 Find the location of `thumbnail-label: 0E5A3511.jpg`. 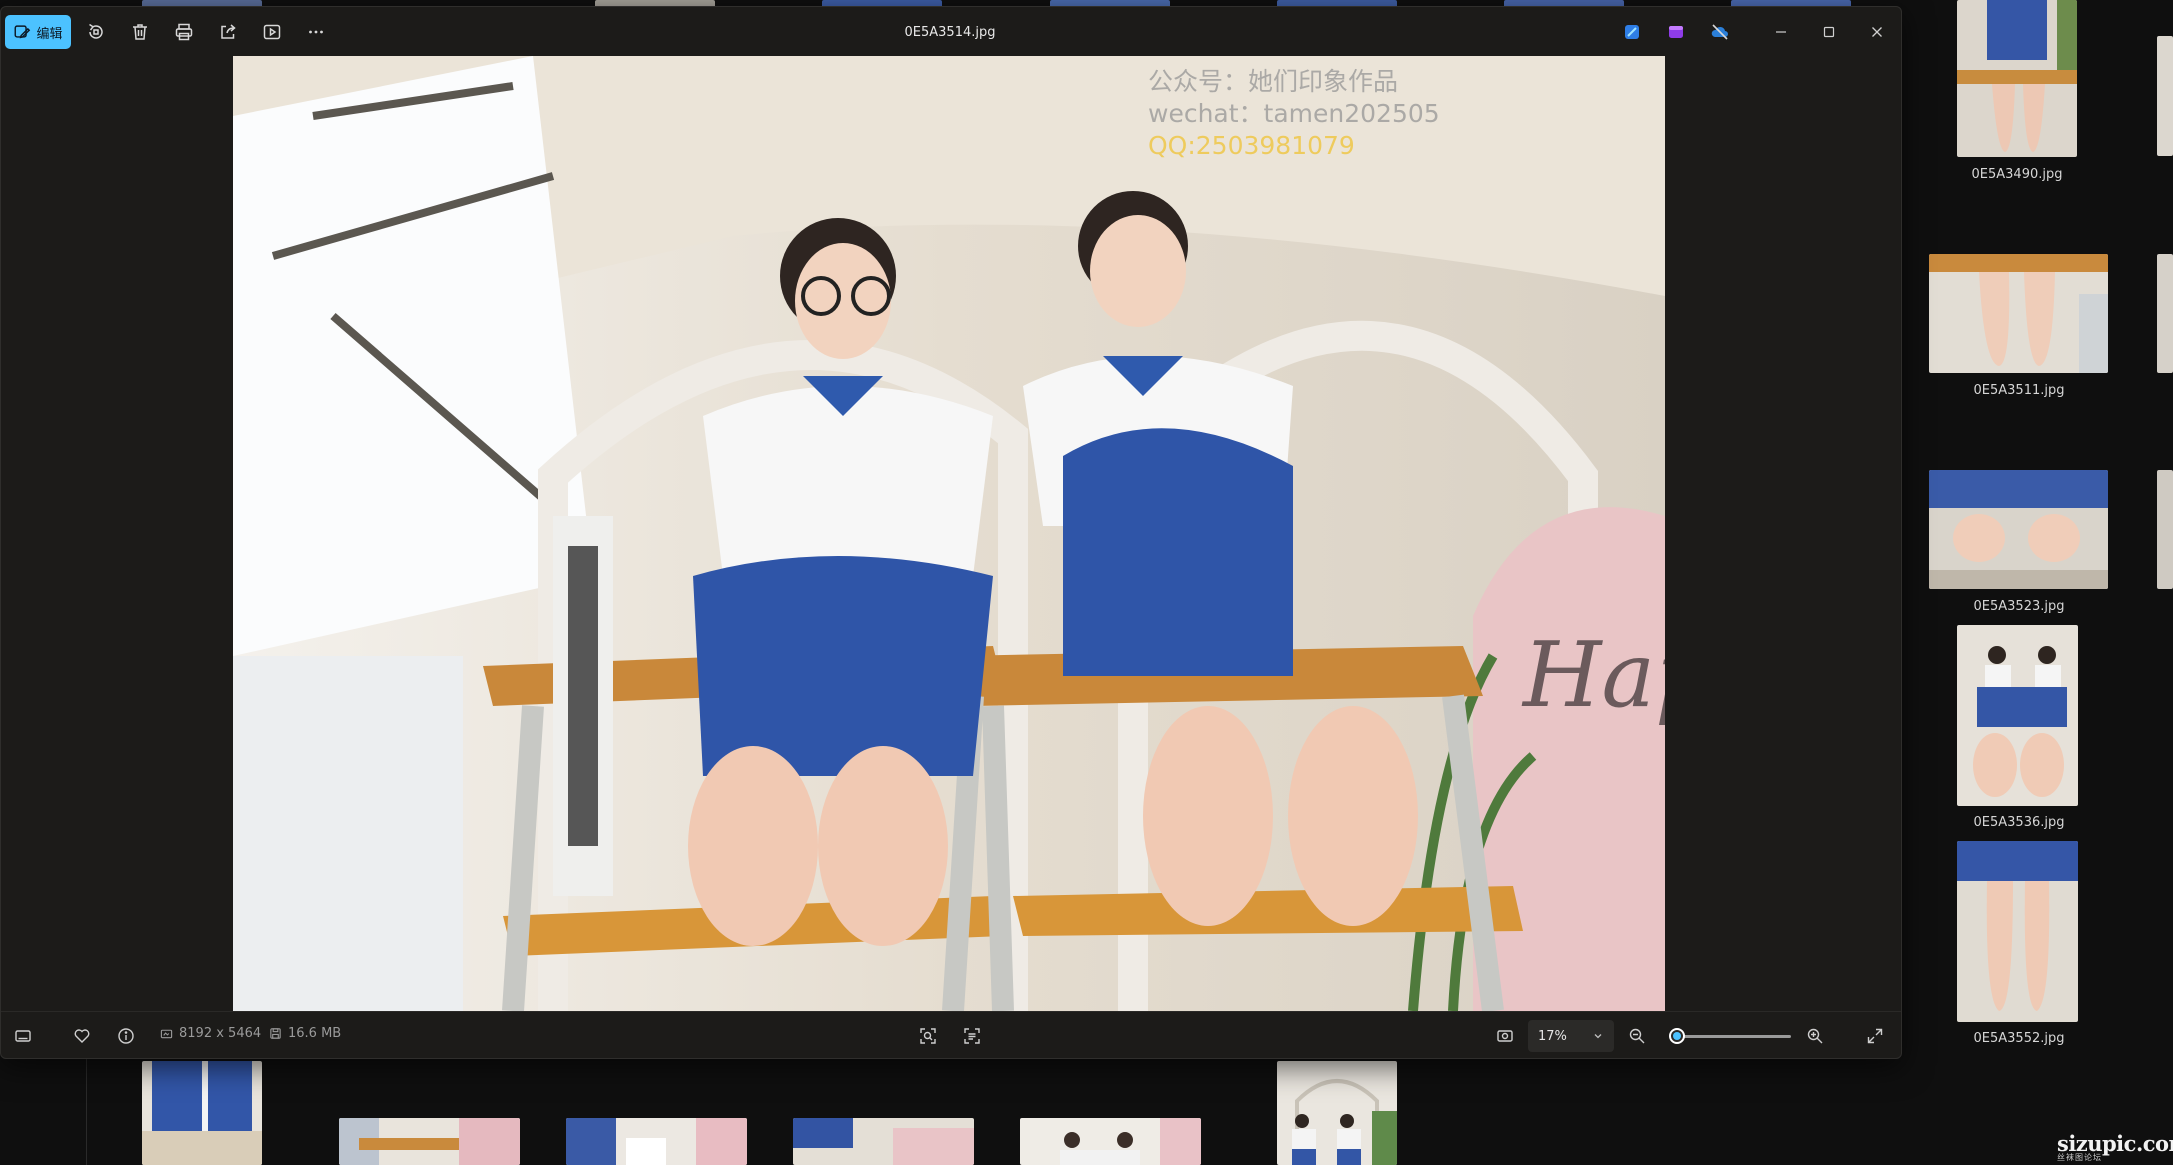

thumbnail-label: 0E5A3511.jpg is located at coordinates (2019, 390).